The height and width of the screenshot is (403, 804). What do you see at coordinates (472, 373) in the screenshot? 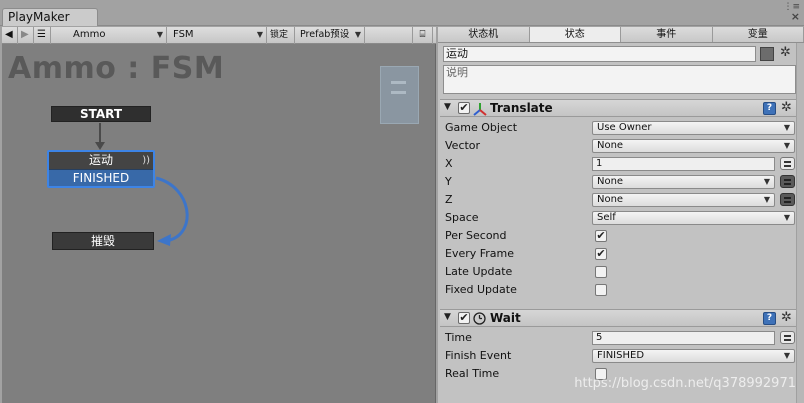
I see `field-label: Real Time` at bounding box center [472, 373].